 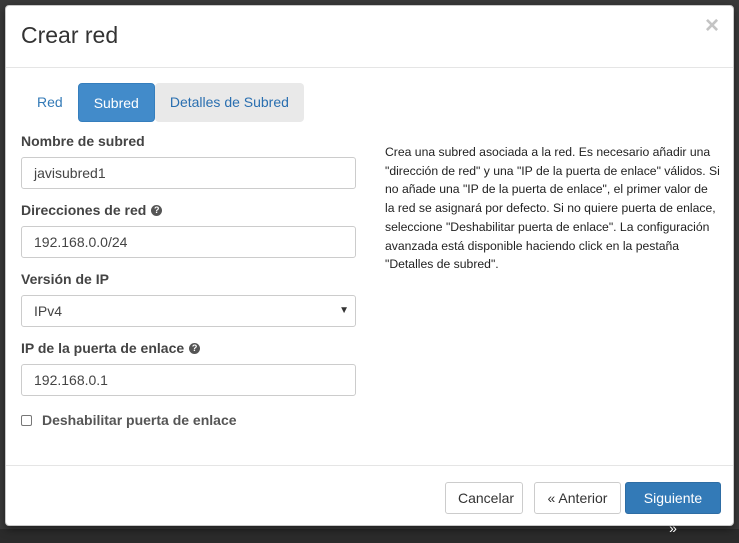 What do you see at coordinates (50, 102) in the screenshot?
I see `tab-red: Red` at bounding box center [50, 102].